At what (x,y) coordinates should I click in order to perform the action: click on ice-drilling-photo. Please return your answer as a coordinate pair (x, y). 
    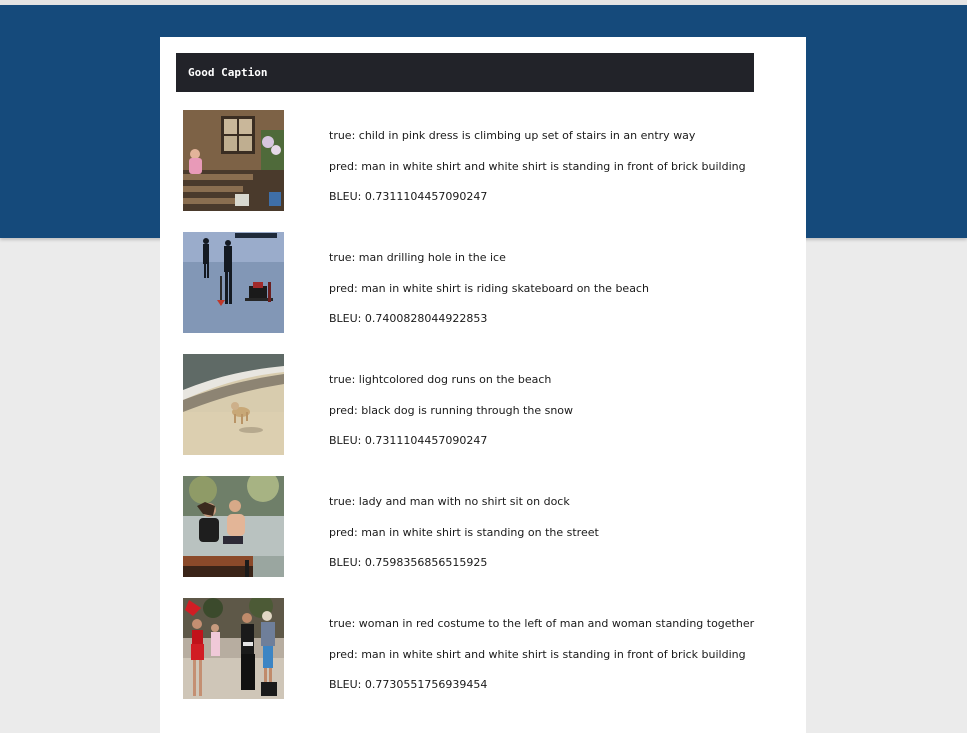
    Looking at the image, I should click on (233, 282).